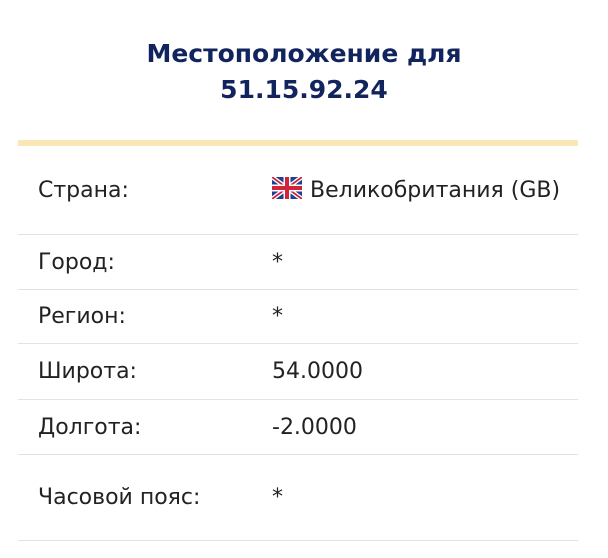 The height and width of the screenshot is (558, 608). Describe the element at coordinates (304, 53) in the screenshot. I see `page-title-line1: Местоположение для` at that location.